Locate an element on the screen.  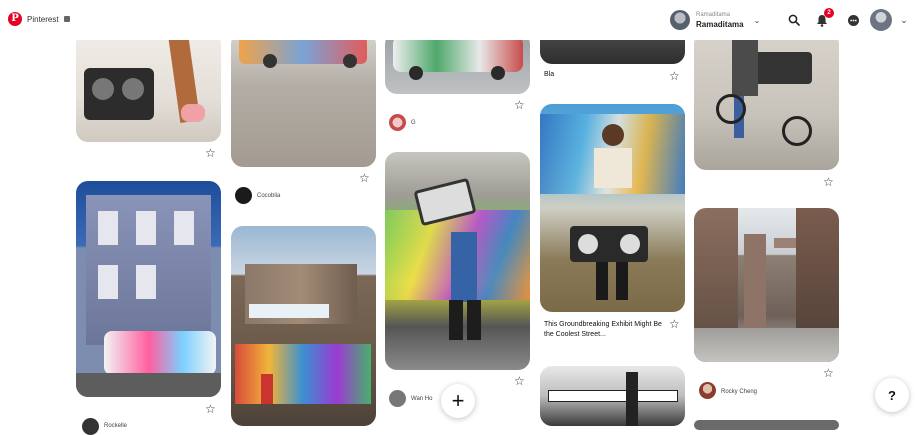
pin-title: Bla is located at coordinates (549, 75).